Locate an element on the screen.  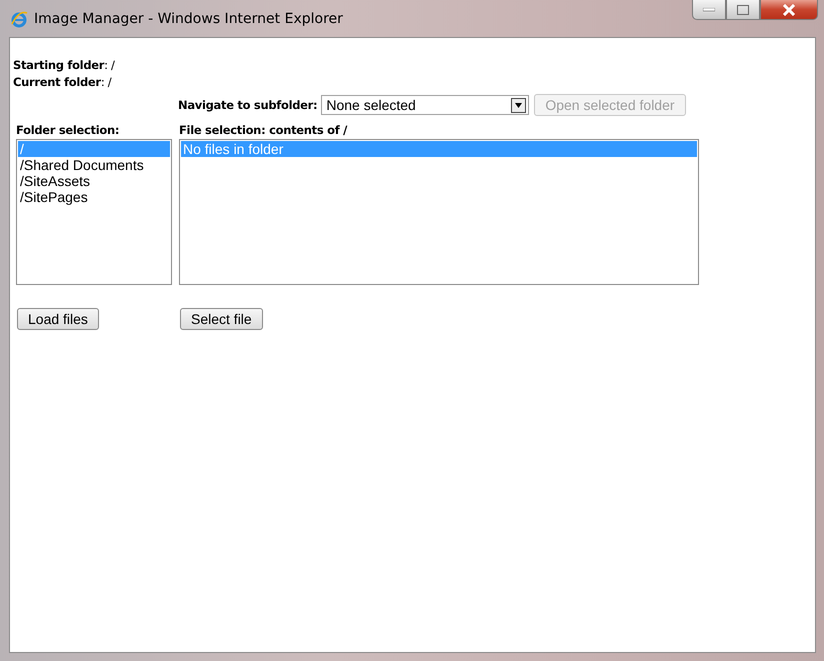
folder-item: /SiteAssets is located at coordinates (94, 181).